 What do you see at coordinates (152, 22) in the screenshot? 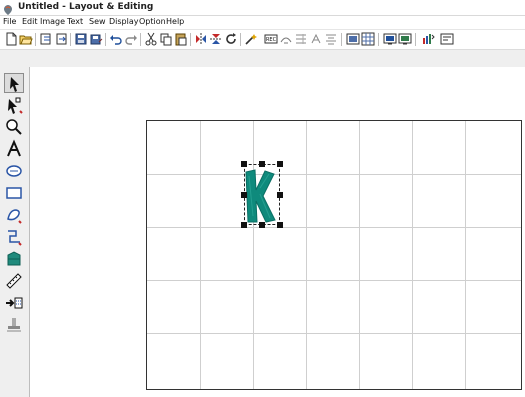
I see `menu-option: Option` at bounding box center [152, 22].